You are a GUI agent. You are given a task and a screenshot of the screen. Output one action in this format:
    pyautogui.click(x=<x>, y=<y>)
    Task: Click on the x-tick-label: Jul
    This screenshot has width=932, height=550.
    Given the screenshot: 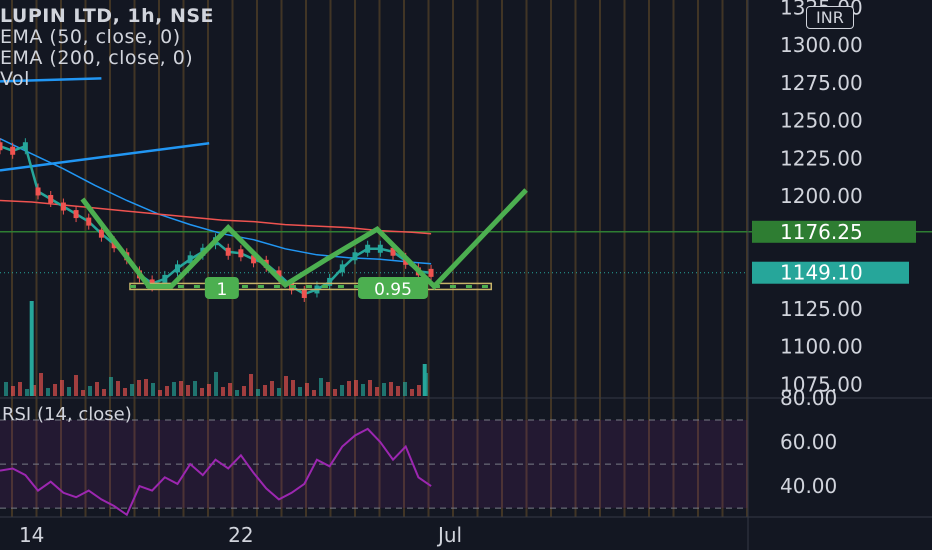 What is the action you would take?
    pyautogui.click(x=449, y=535)
    